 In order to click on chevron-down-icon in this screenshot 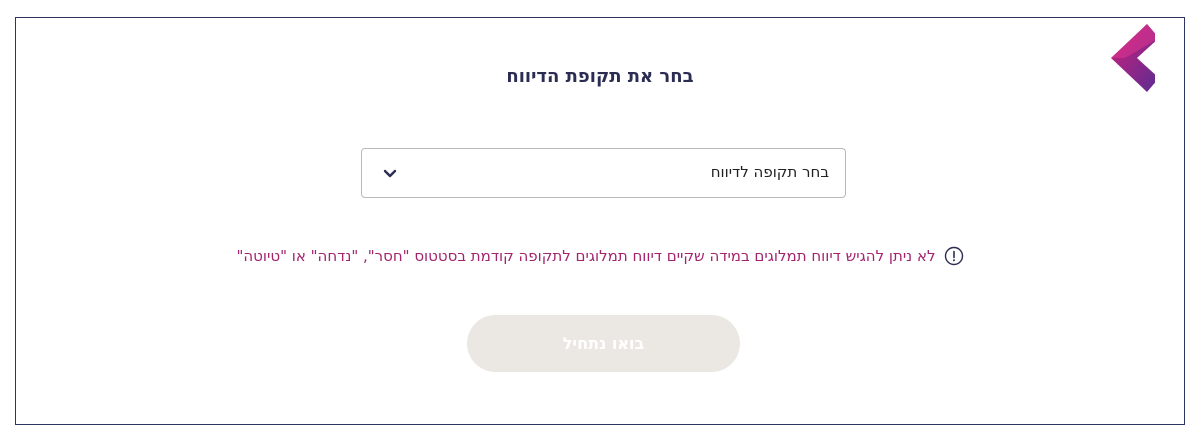, I will do `click(390, 174)`.